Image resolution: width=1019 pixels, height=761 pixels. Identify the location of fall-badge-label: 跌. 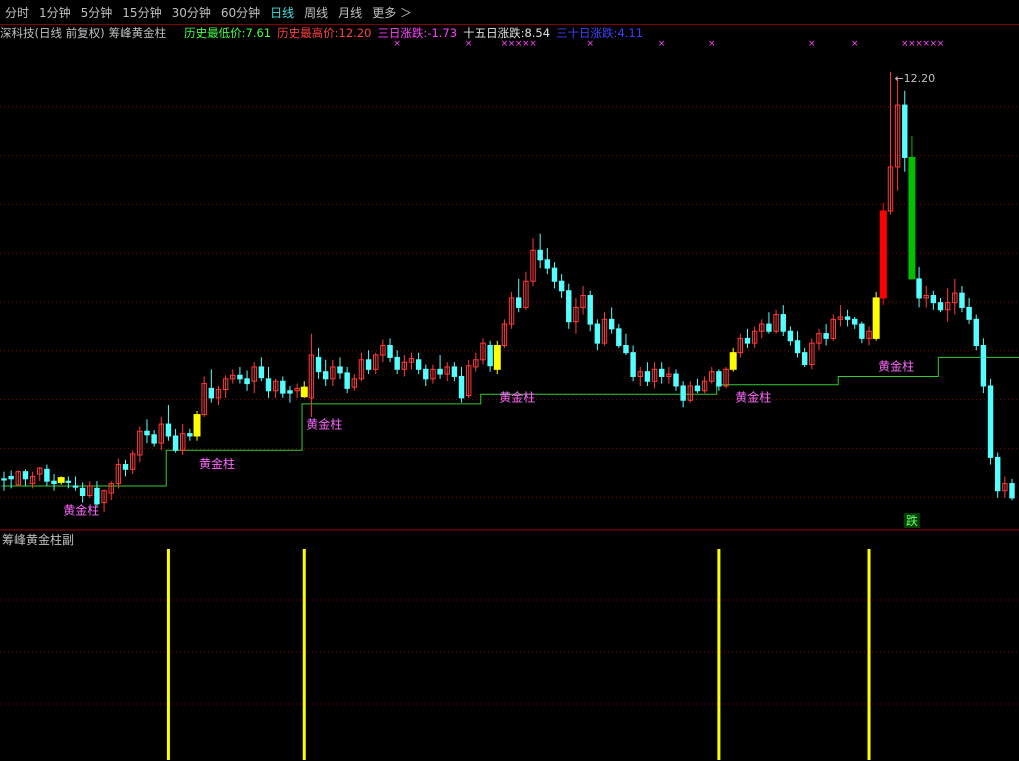
(912, 520).